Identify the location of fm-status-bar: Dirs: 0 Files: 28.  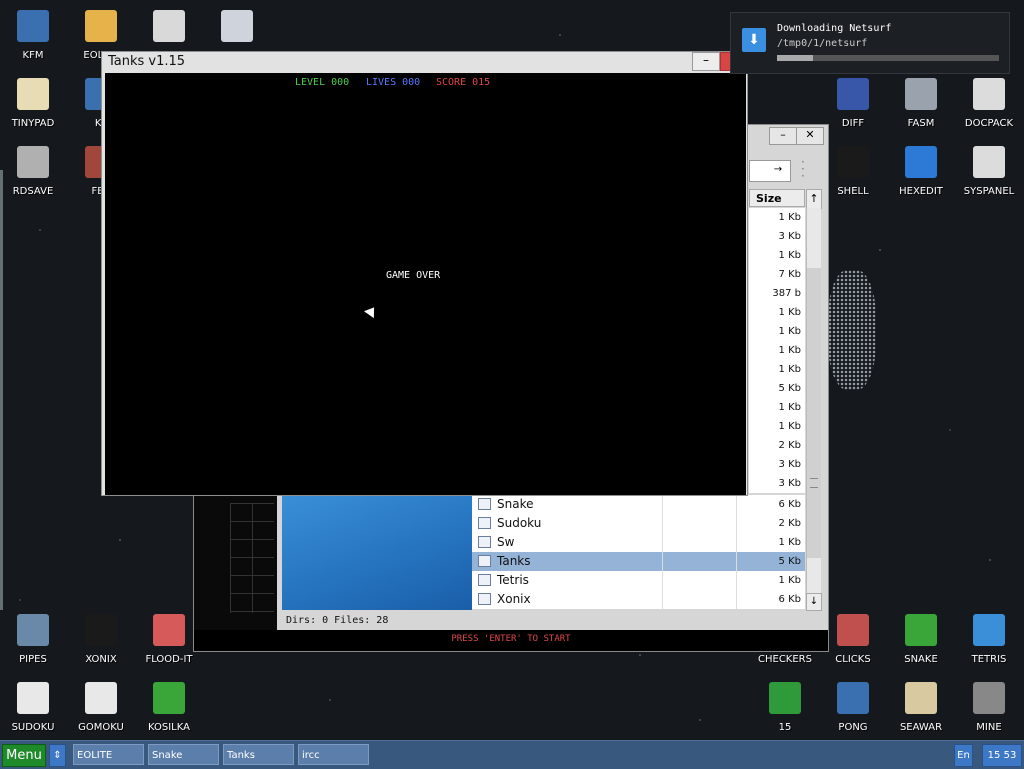
(545, 621).